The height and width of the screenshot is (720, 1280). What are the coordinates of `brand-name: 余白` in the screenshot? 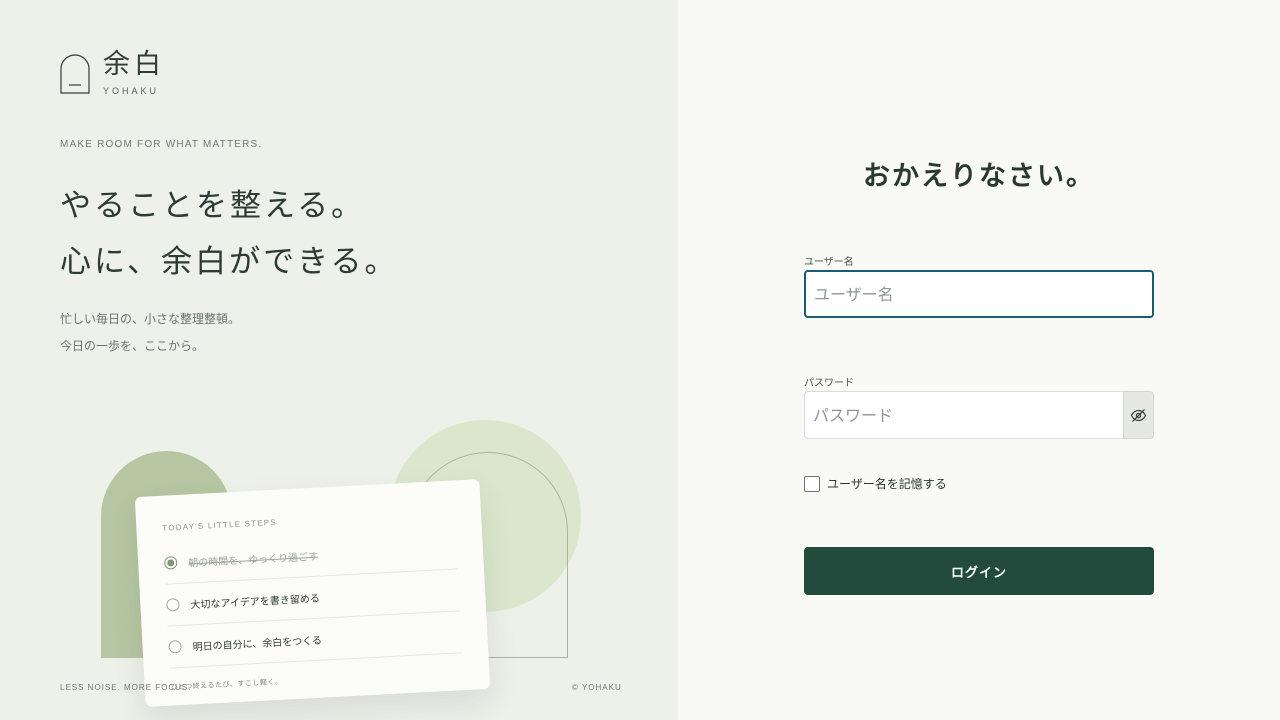 It's located at (134, 64).